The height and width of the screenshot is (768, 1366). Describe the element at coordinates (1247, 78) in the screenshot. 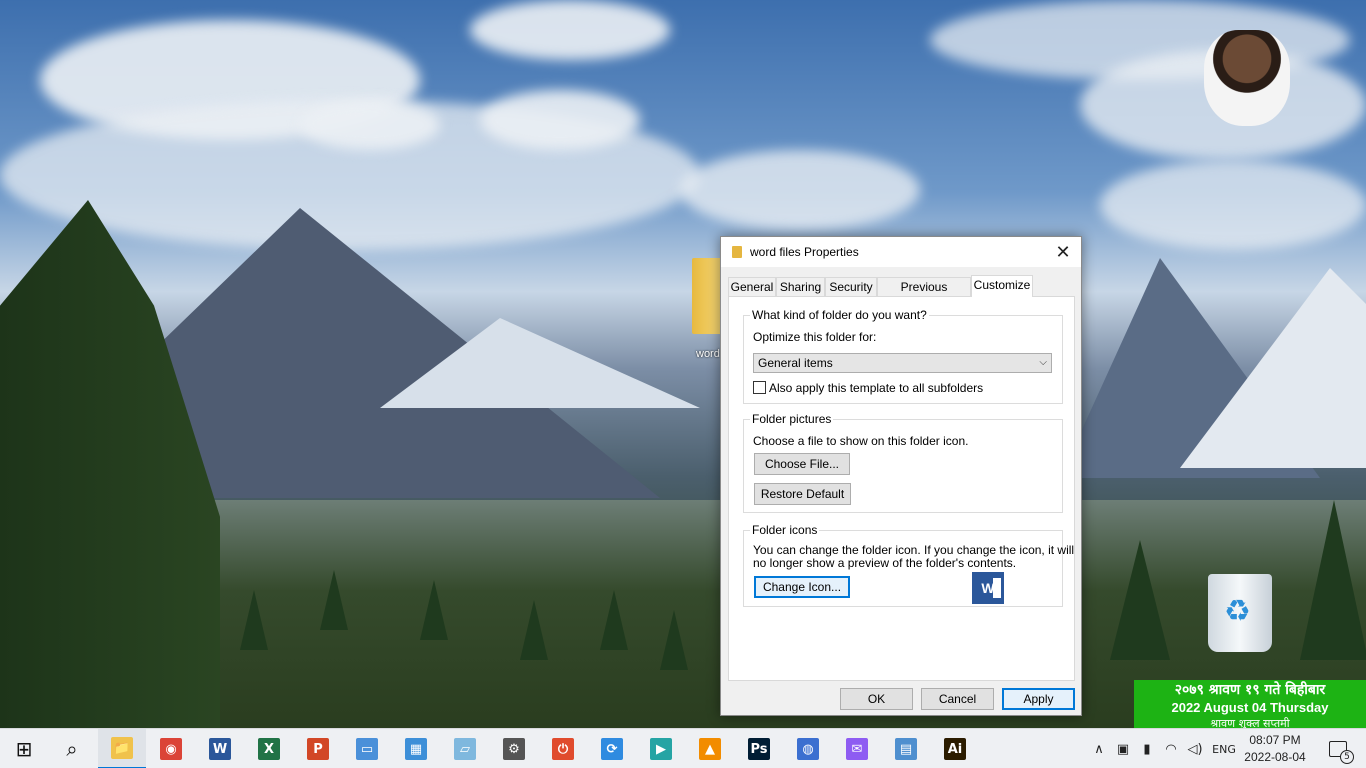

I see `profile-photo-widget` at that location.